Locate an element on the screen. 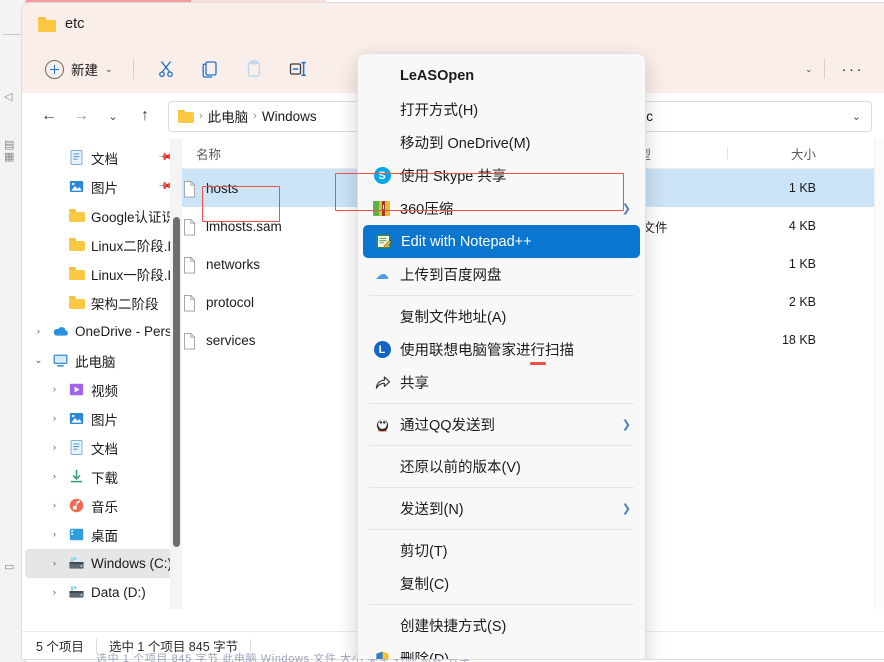  recent-locations-button: ⌄ is located at coordinates (113, 116).